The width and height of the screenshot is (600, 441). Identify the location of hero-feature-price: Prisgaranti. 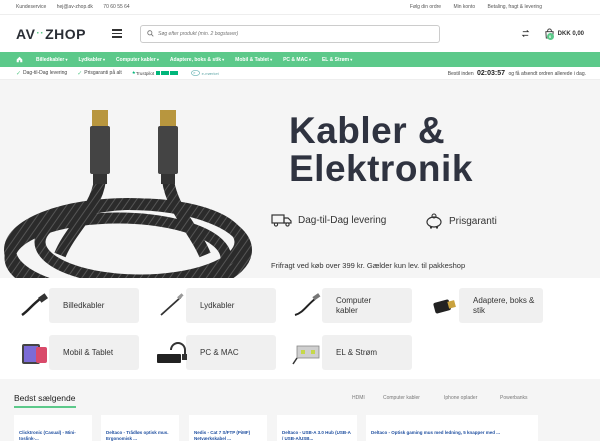
(460, 221).